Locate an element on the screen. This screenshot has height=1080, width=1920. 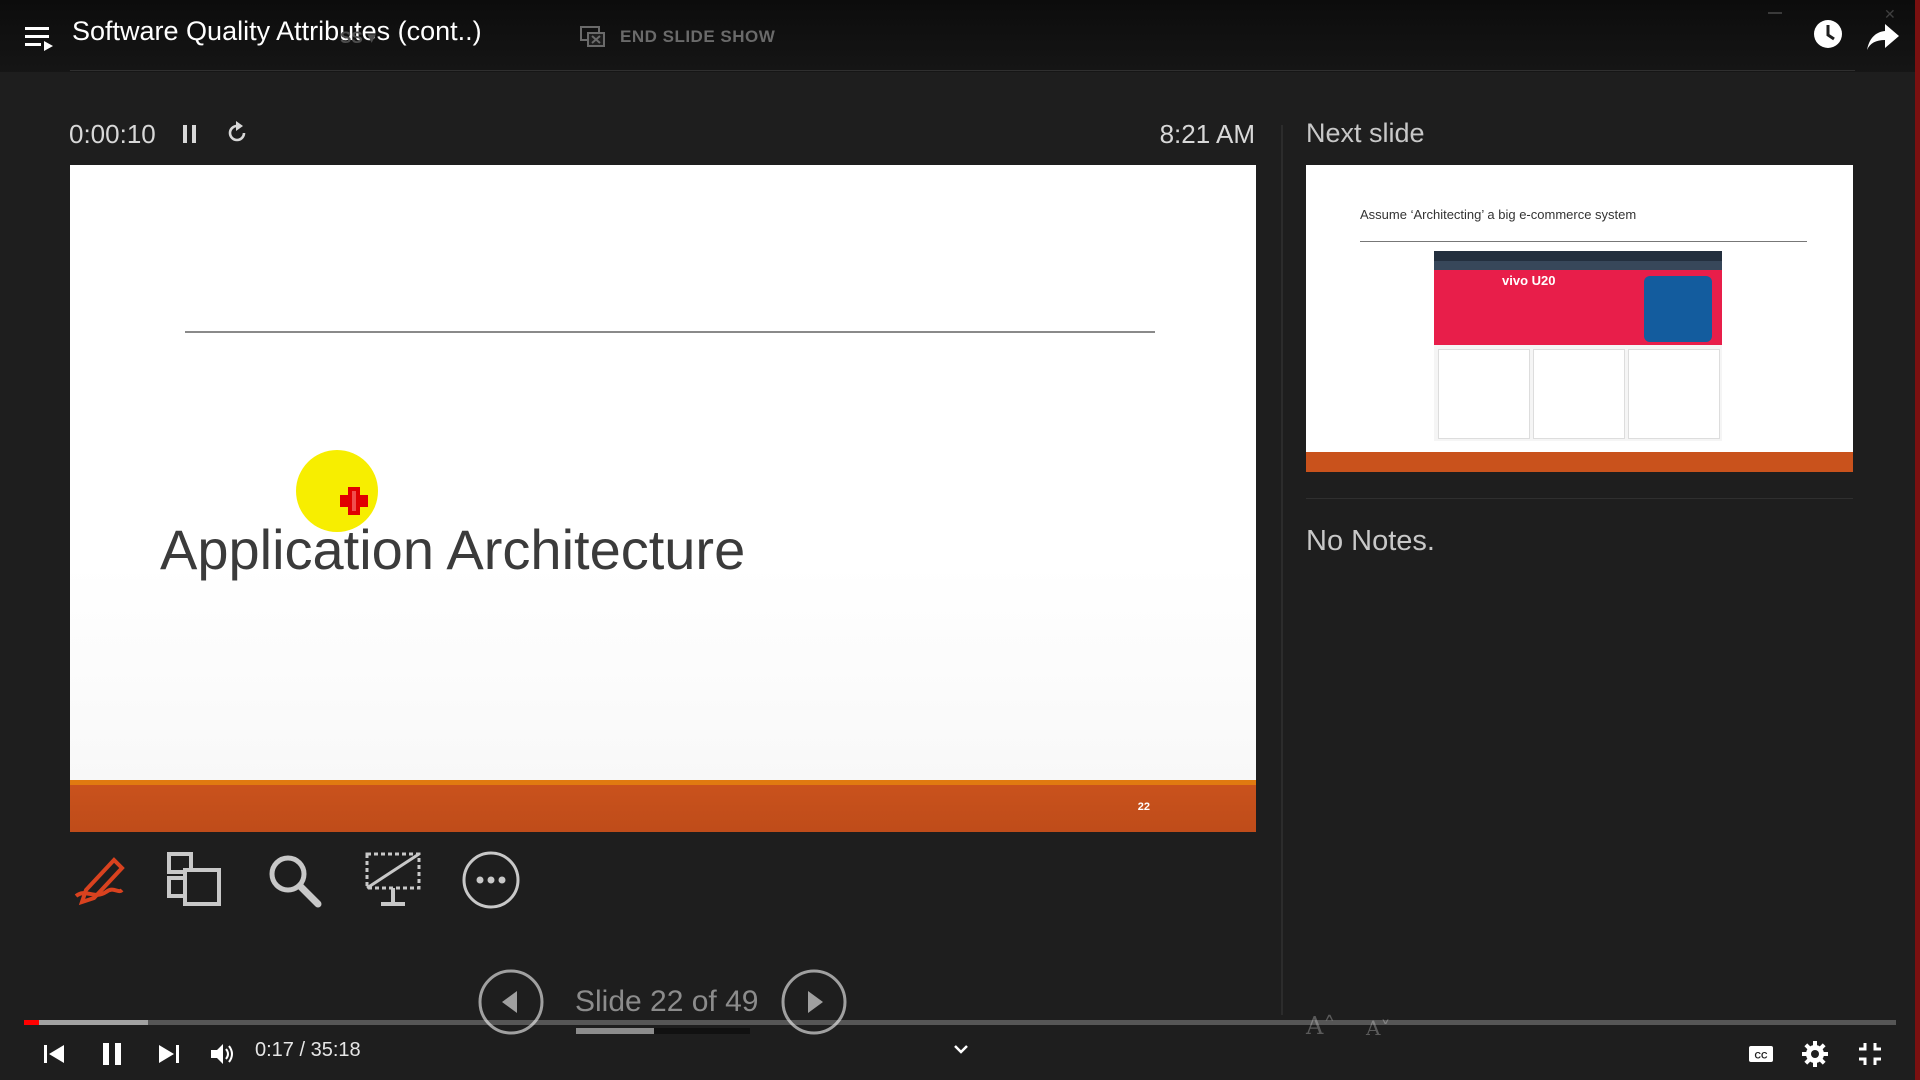
ghost-display-settings-dropdown: SS ▾ is located at coordinates (358, 37).